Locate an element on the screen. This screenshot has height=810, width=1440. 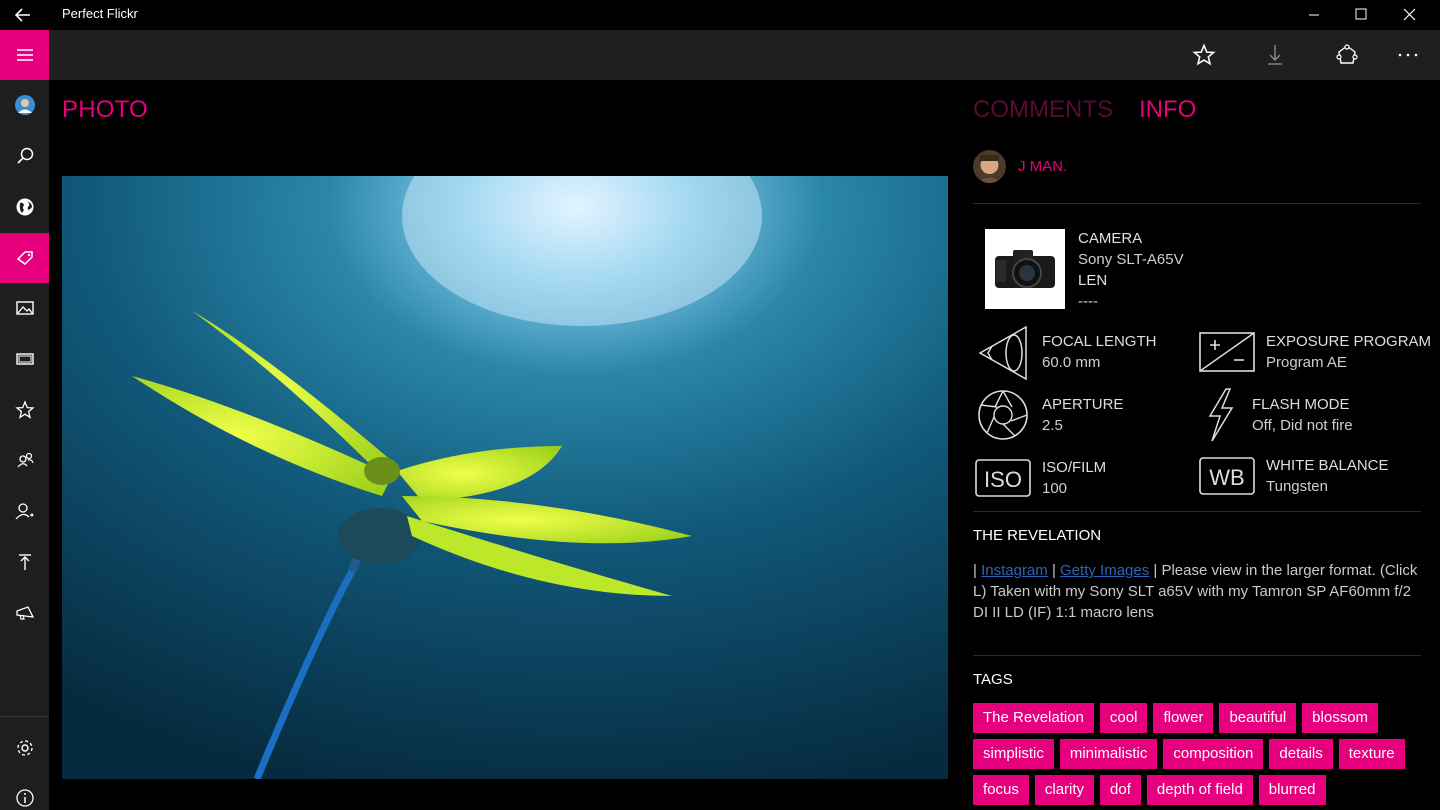
maximize-icon is located at coordinates (1361, 14).